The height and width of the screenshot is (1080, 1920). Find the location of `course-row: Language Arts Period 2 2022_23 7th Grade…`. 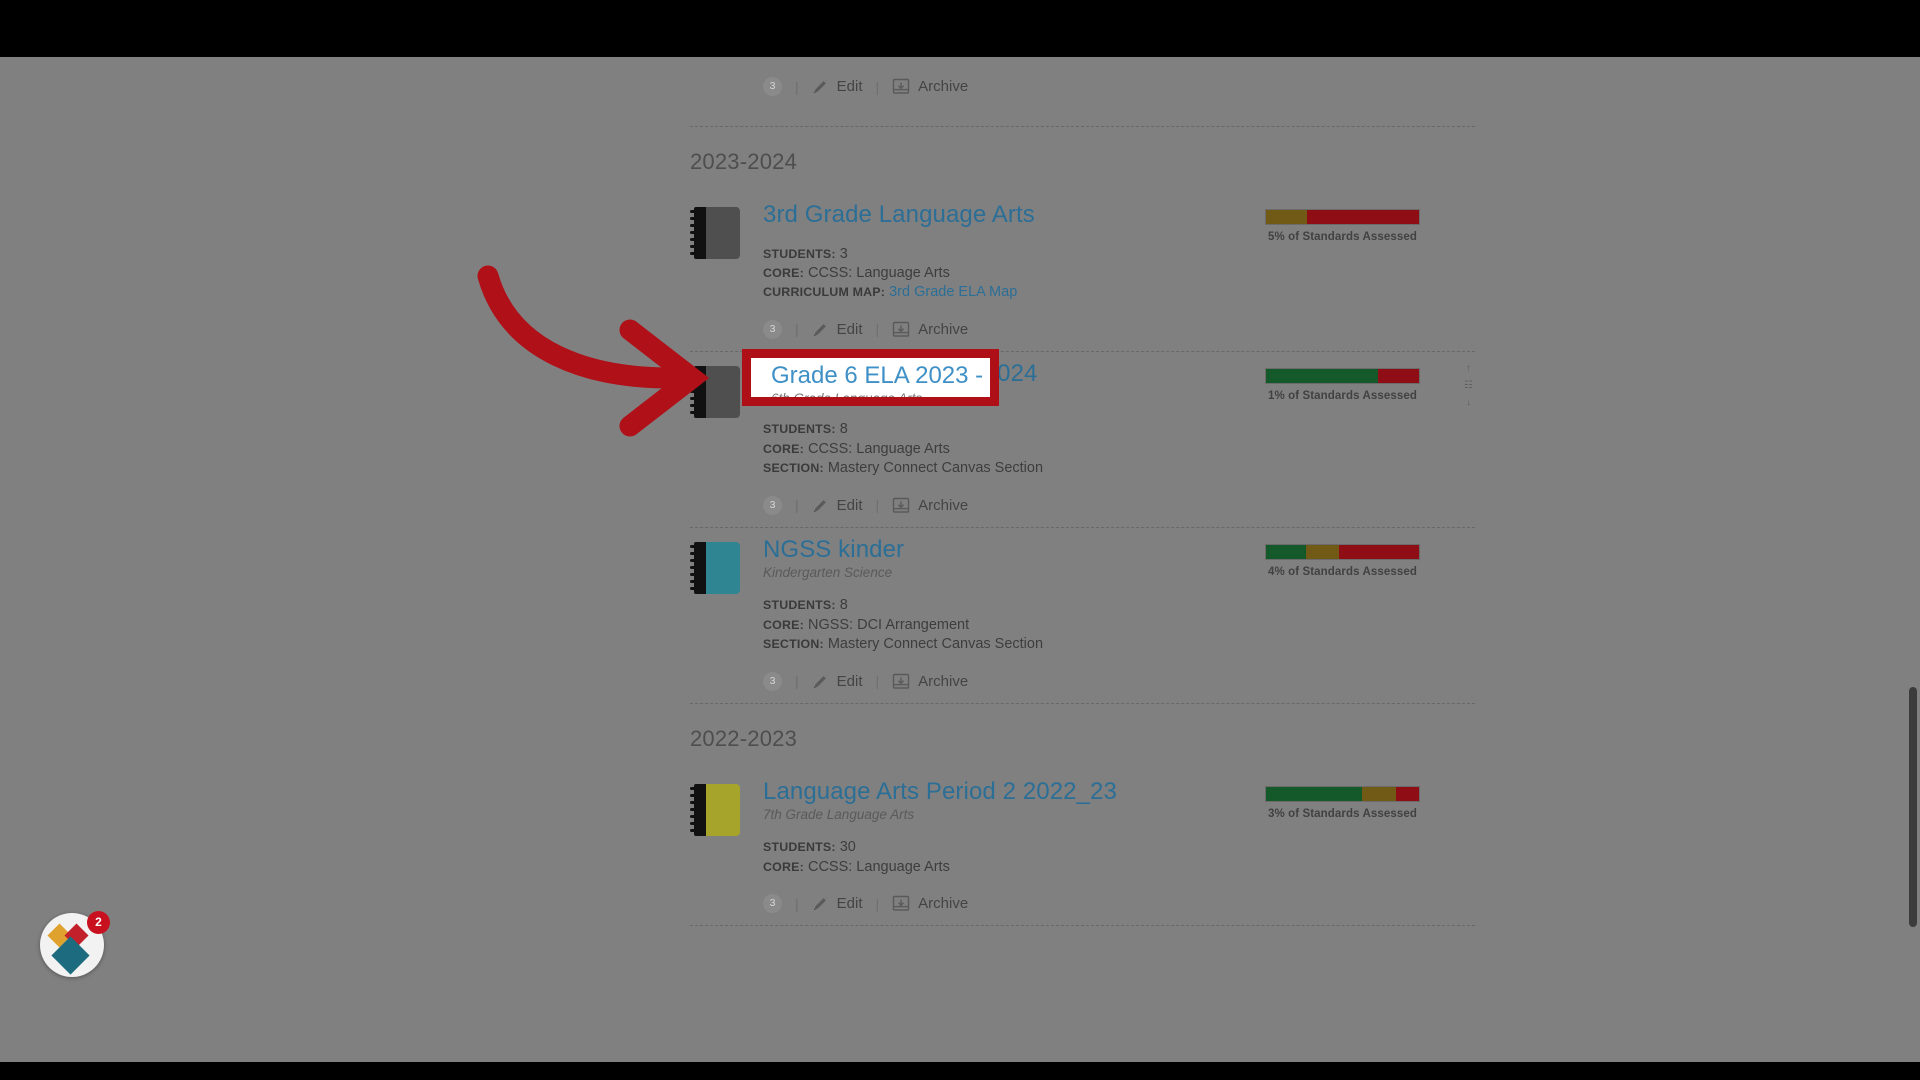

course-row: Language Arts Period 2 2022_23 7th Grade… is located at coordinates (1082, 847).